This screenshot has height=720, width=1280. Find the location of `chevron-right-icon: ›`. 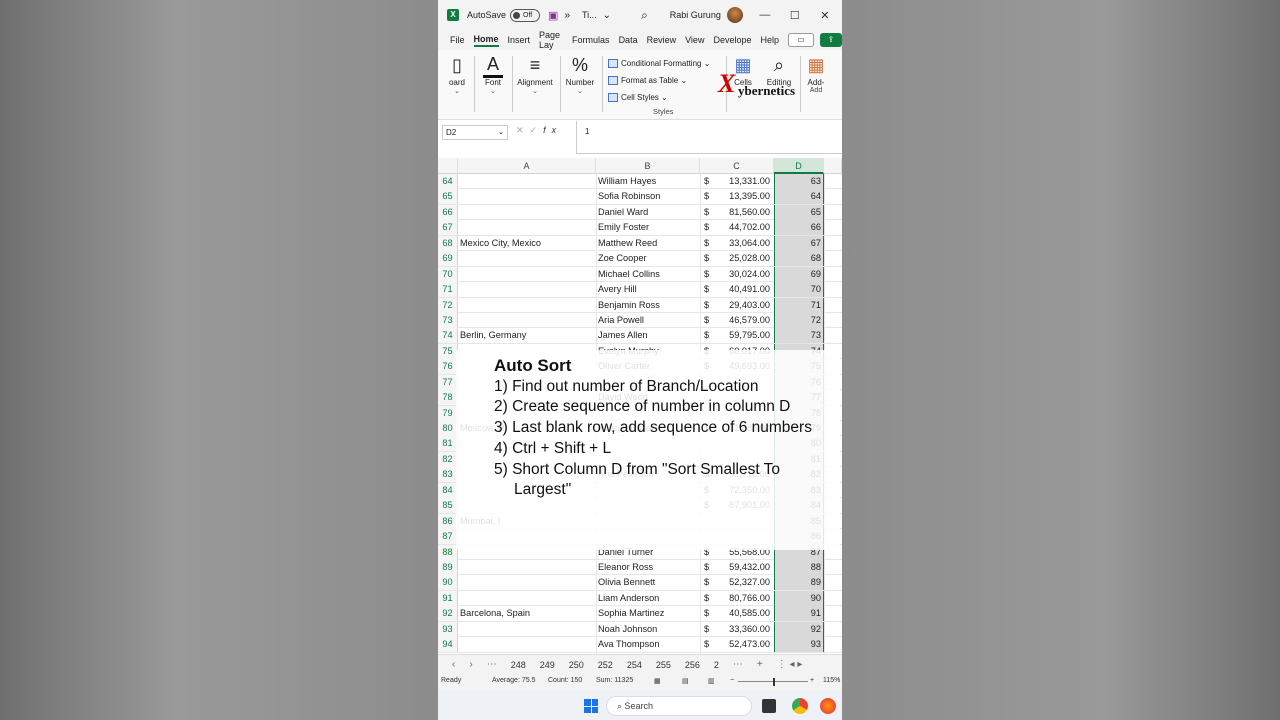

chevron-right-icon: › is located at coordinates (470, 664).